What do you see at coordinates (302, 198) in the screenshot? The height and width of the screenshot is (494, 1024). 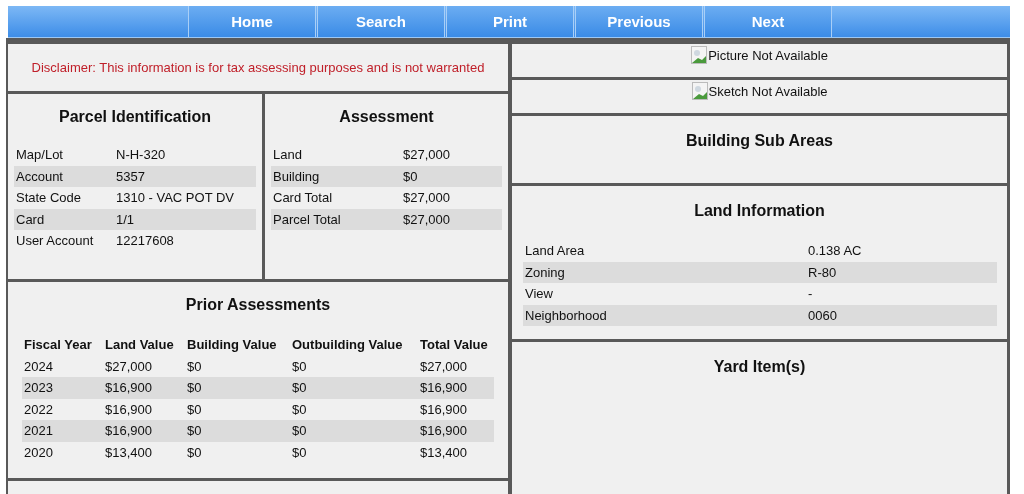 I see `field-label: Card Total` at bounding box center [302, 198].